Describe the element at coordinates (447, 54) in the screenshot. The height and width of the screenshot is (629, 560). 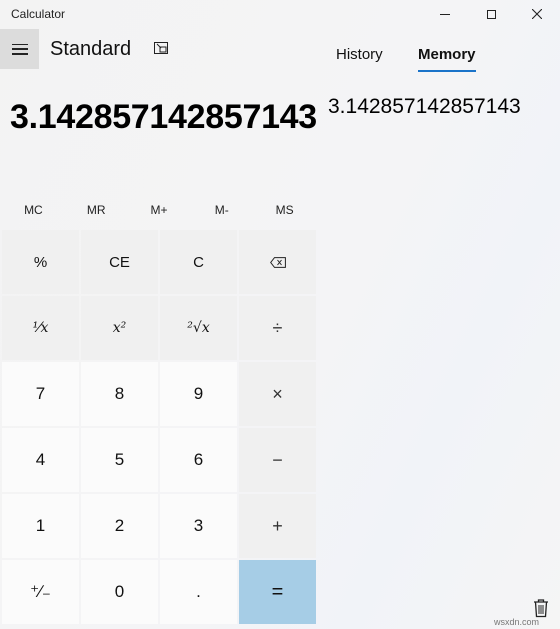
I see `tab-memory: Memory` at that location.